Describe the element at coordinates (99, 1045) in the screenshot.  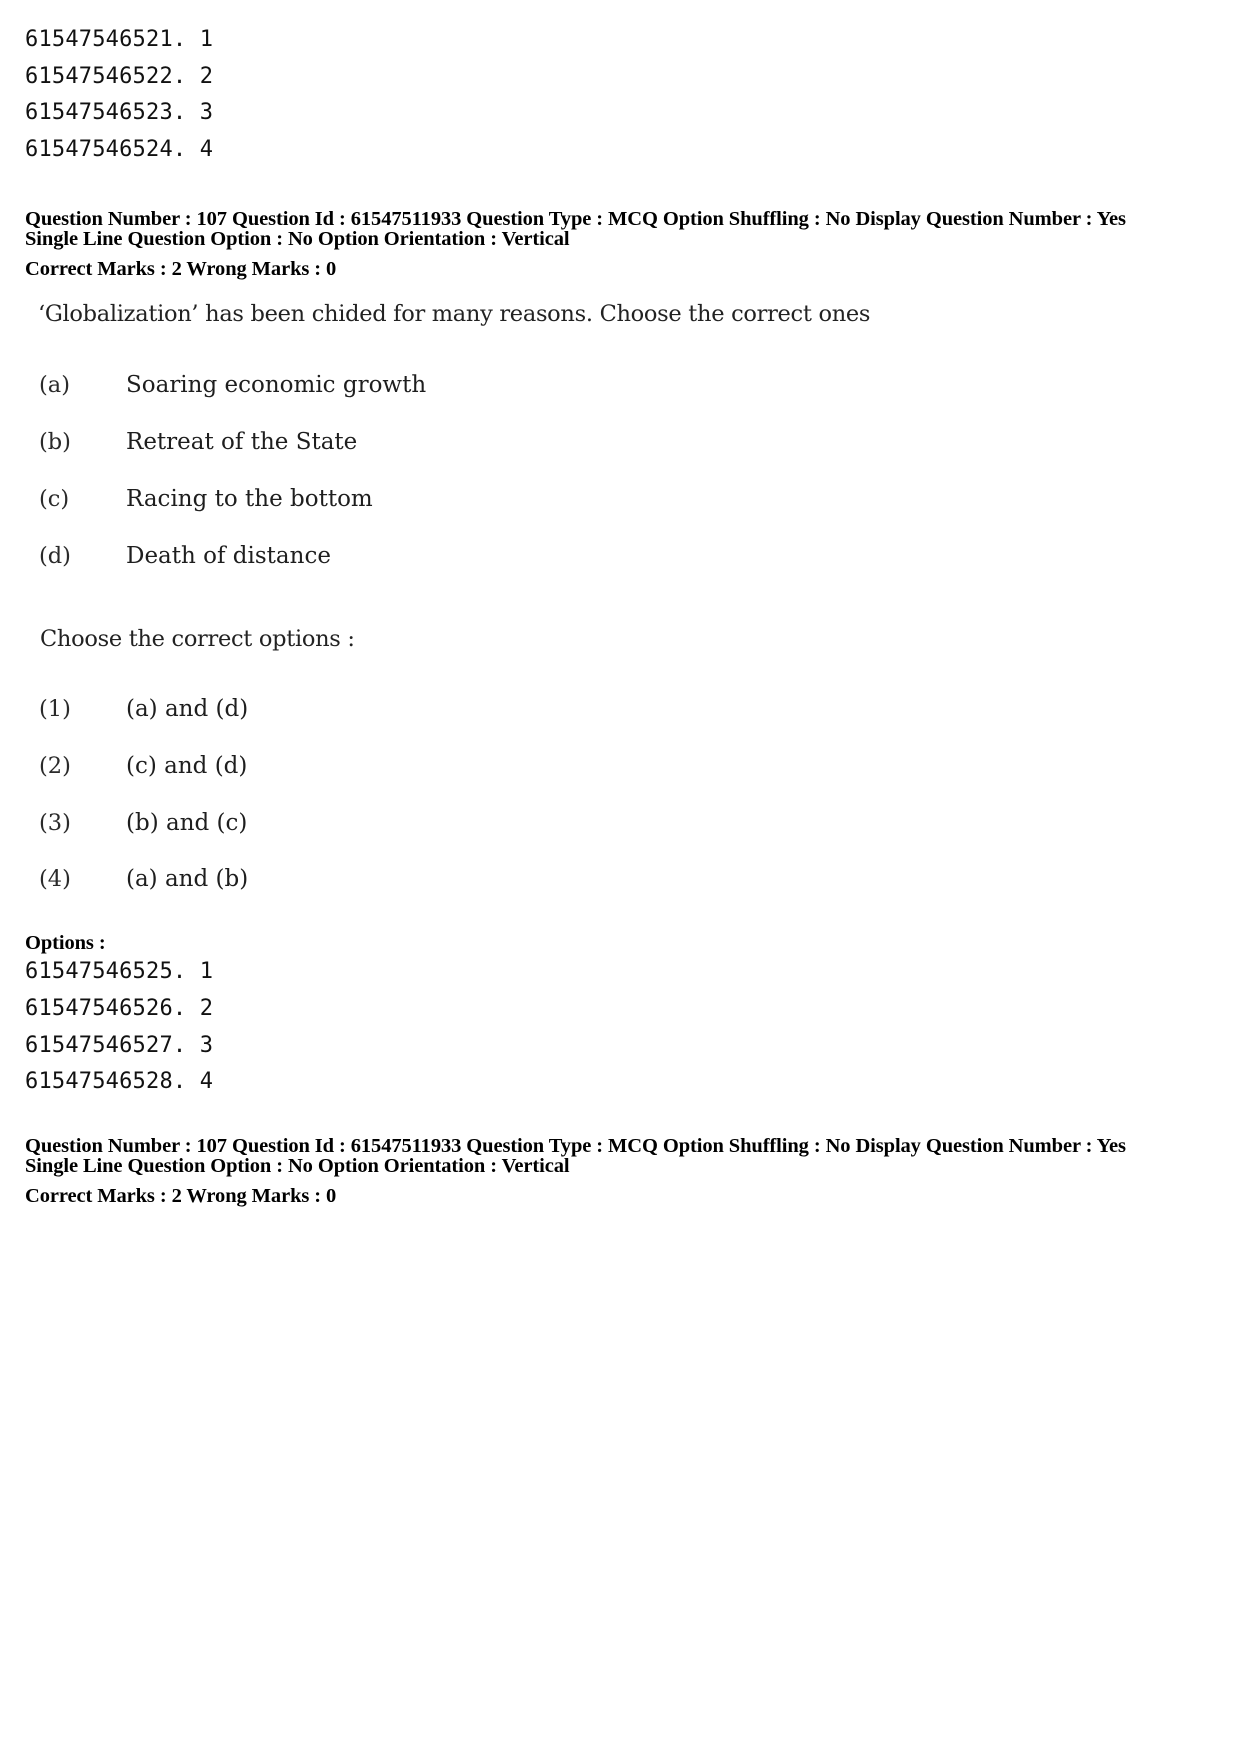
I see `option-id: 61547546527` at that location.